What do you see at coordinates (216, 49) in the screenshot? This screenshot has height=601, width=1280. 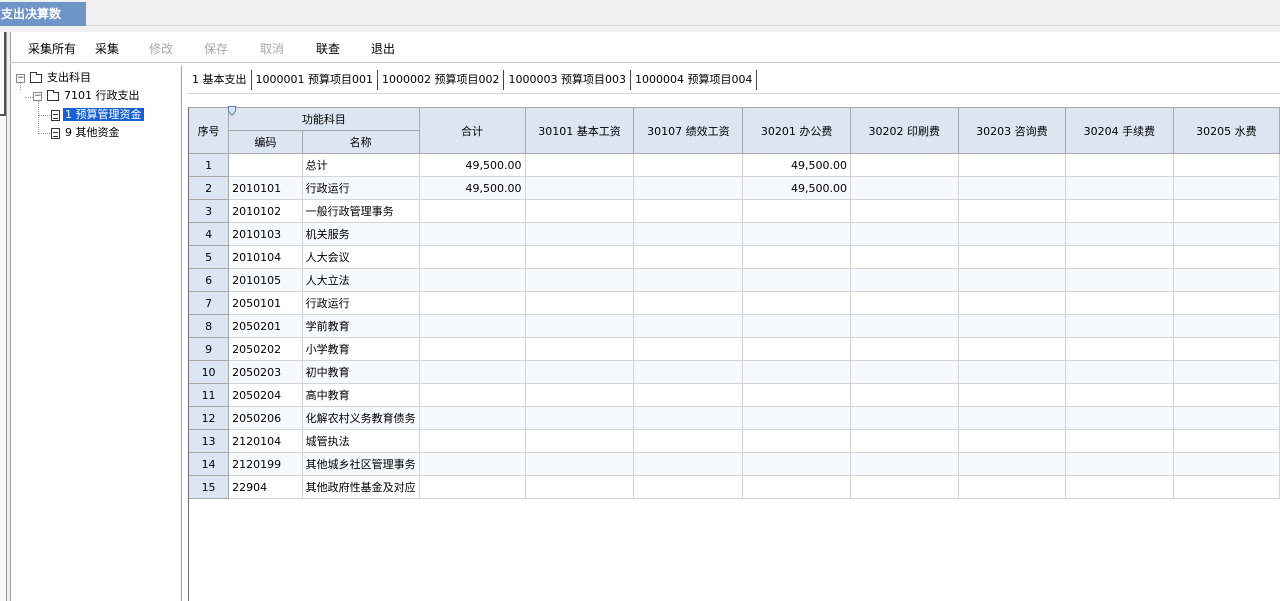 I see `save-button: 保存` at bounding box center [216, 49].